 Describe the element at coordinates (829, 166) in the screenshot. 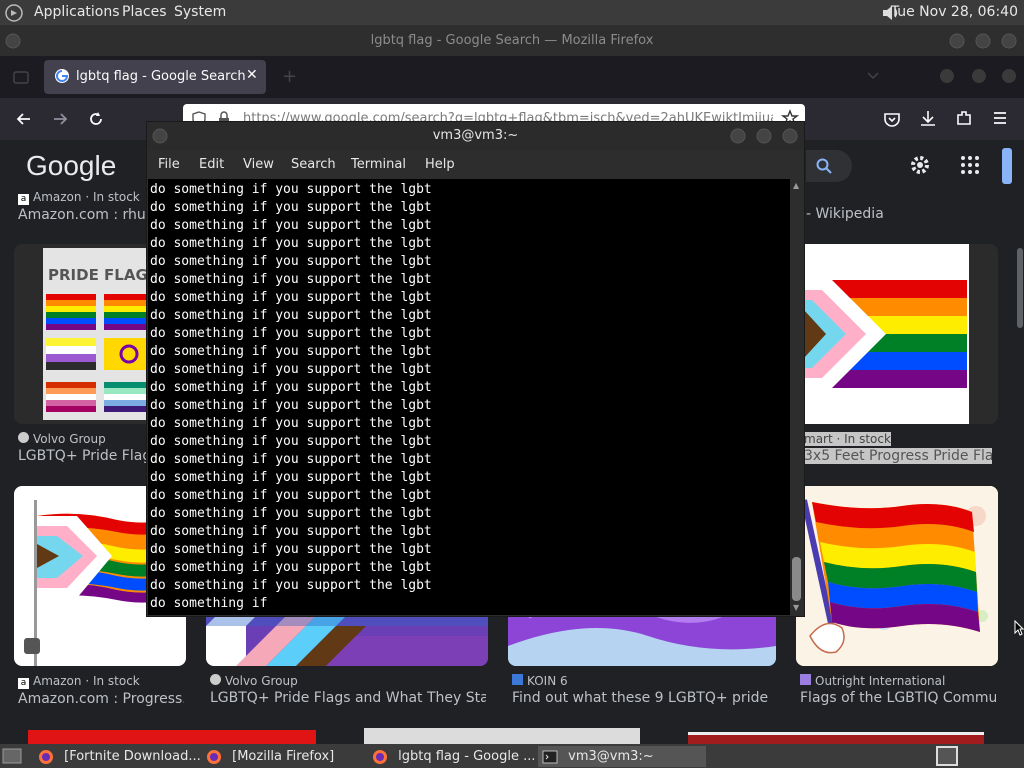

I see `search-button` at that location.